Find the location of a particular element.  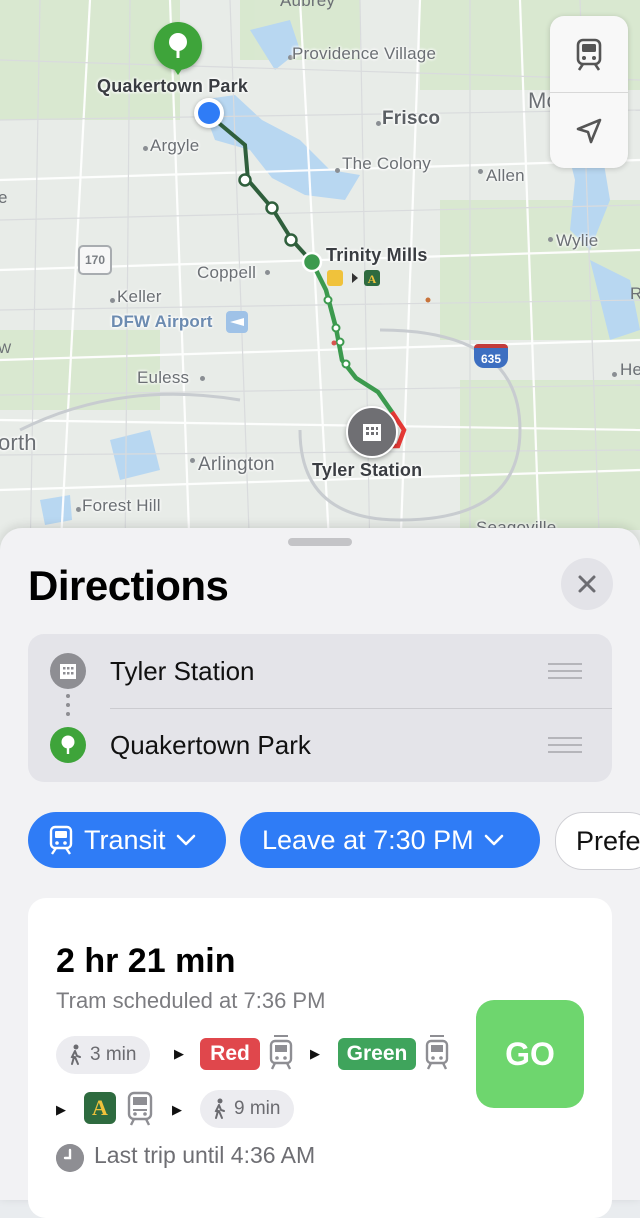

highway-635-shield: 635 is located at coordinates (491, 356).